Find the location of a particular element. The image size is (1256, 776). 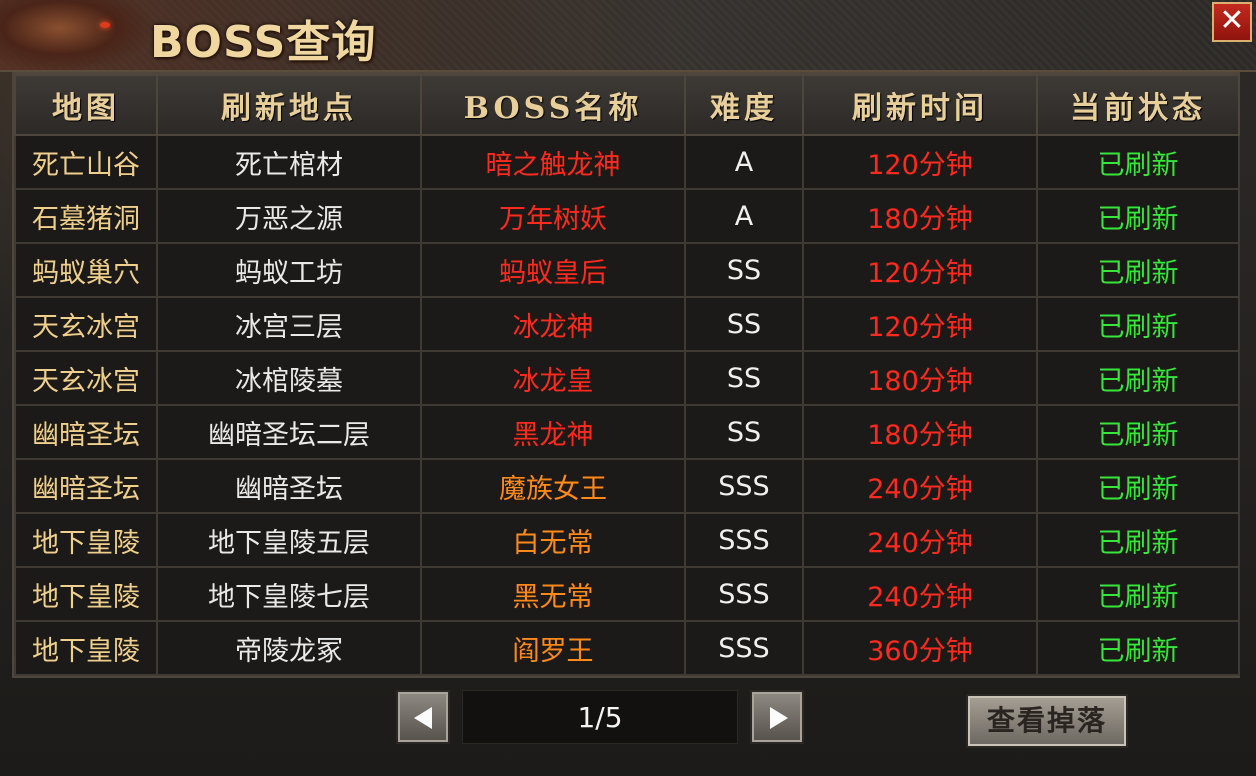

window-title: BOSS查询 is located at coordinates (263, 42).